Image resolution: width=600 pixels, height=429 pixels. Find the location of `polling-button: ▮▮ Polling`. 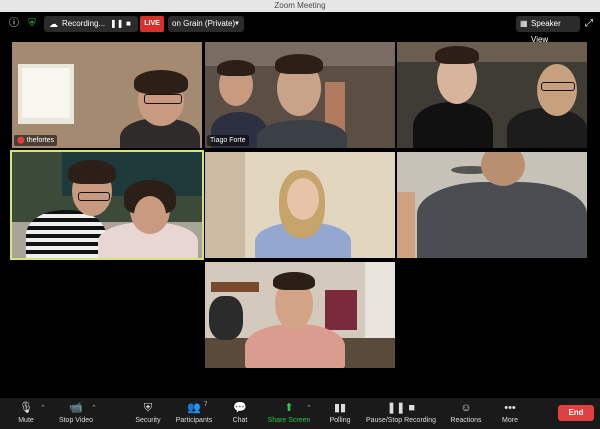

polling-button: ▮▮ Polling is located at coordinates (340, 413).